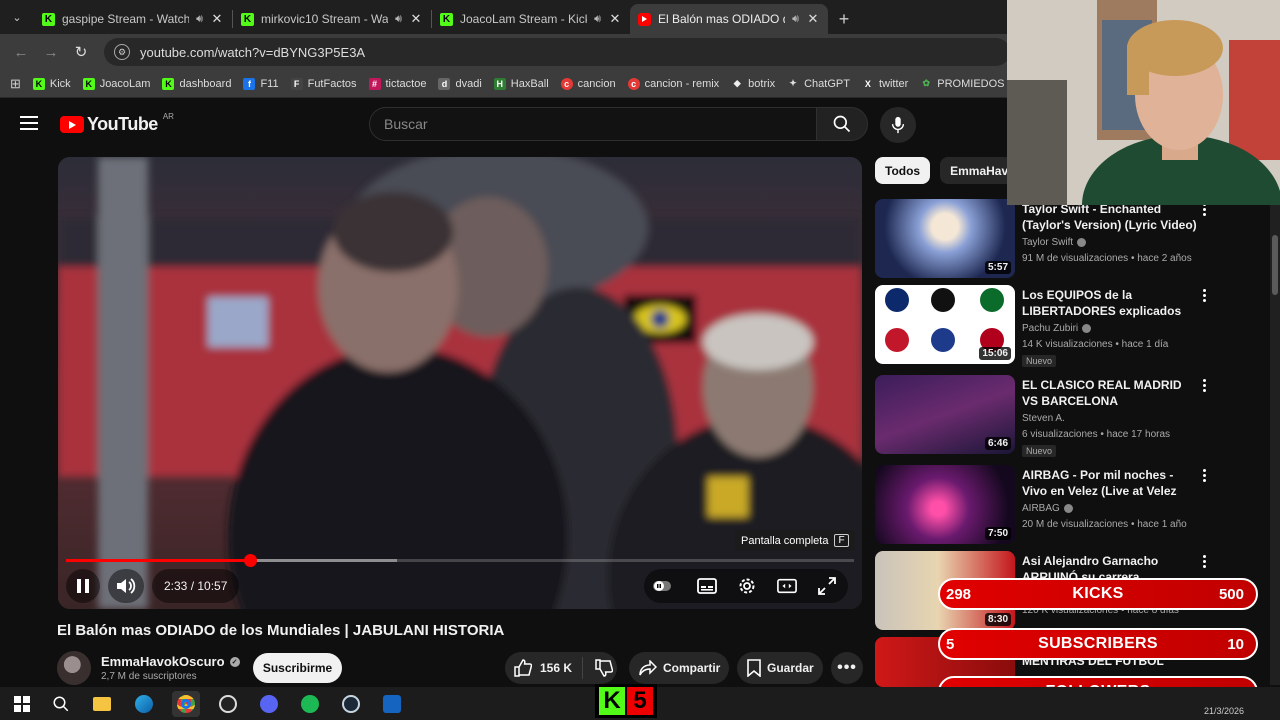 The image size is (1280, 720). What do you see at coordinates (1041, 508) in the screenshot?
I see `rec-channel: AIRBAG` at bounding box center [1041, 508].